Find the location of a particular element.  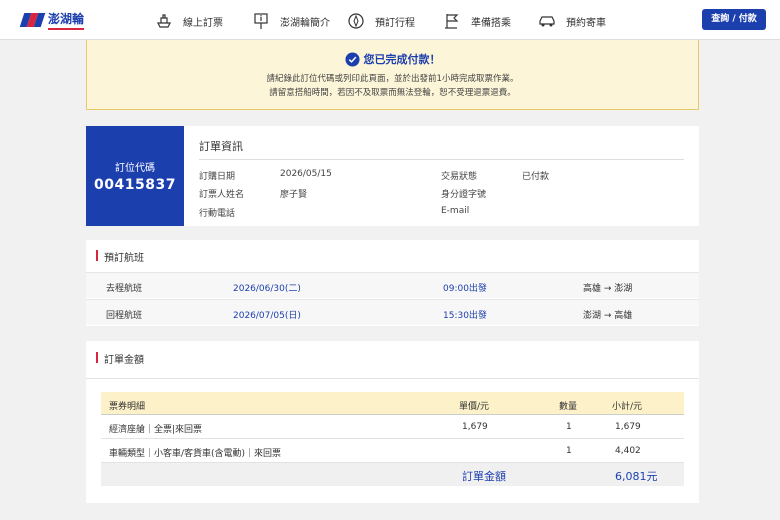

name-label: 訂票人姓名 is located at coordinates (222, 195).